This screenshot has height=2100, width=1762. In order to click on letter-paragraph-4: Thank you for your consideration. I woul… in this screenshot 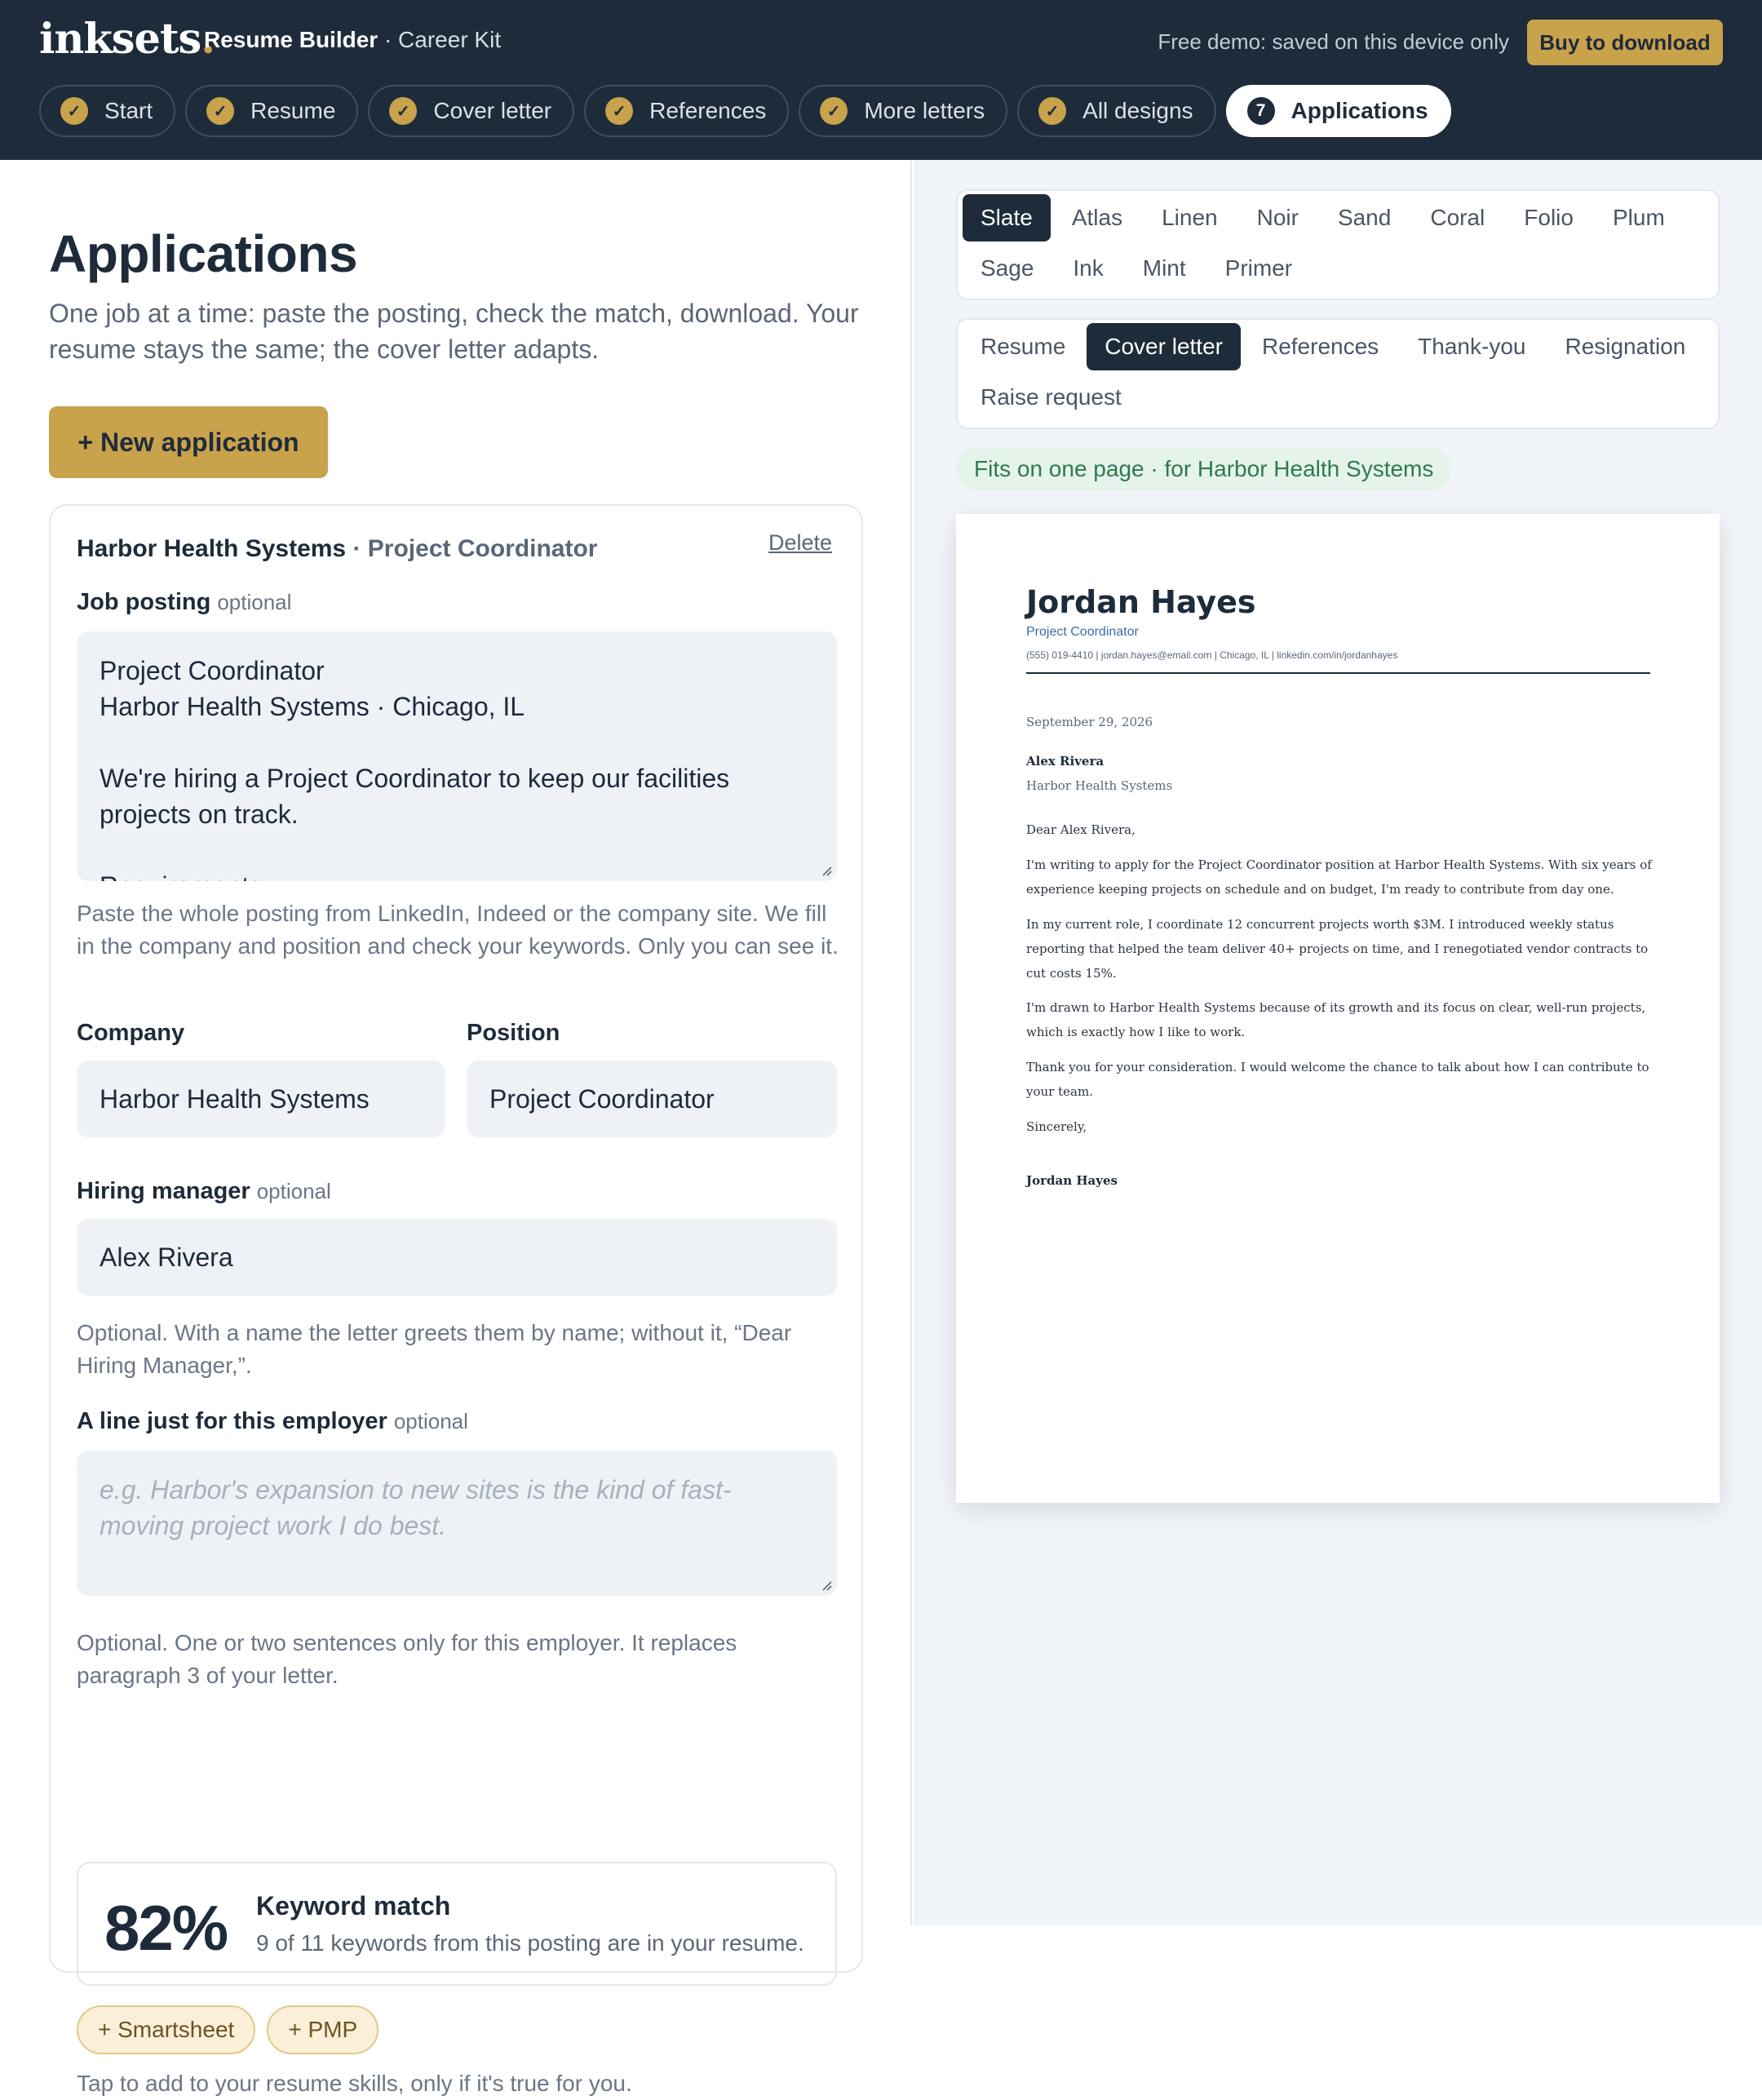, I will do `click(1337, 1080)`.